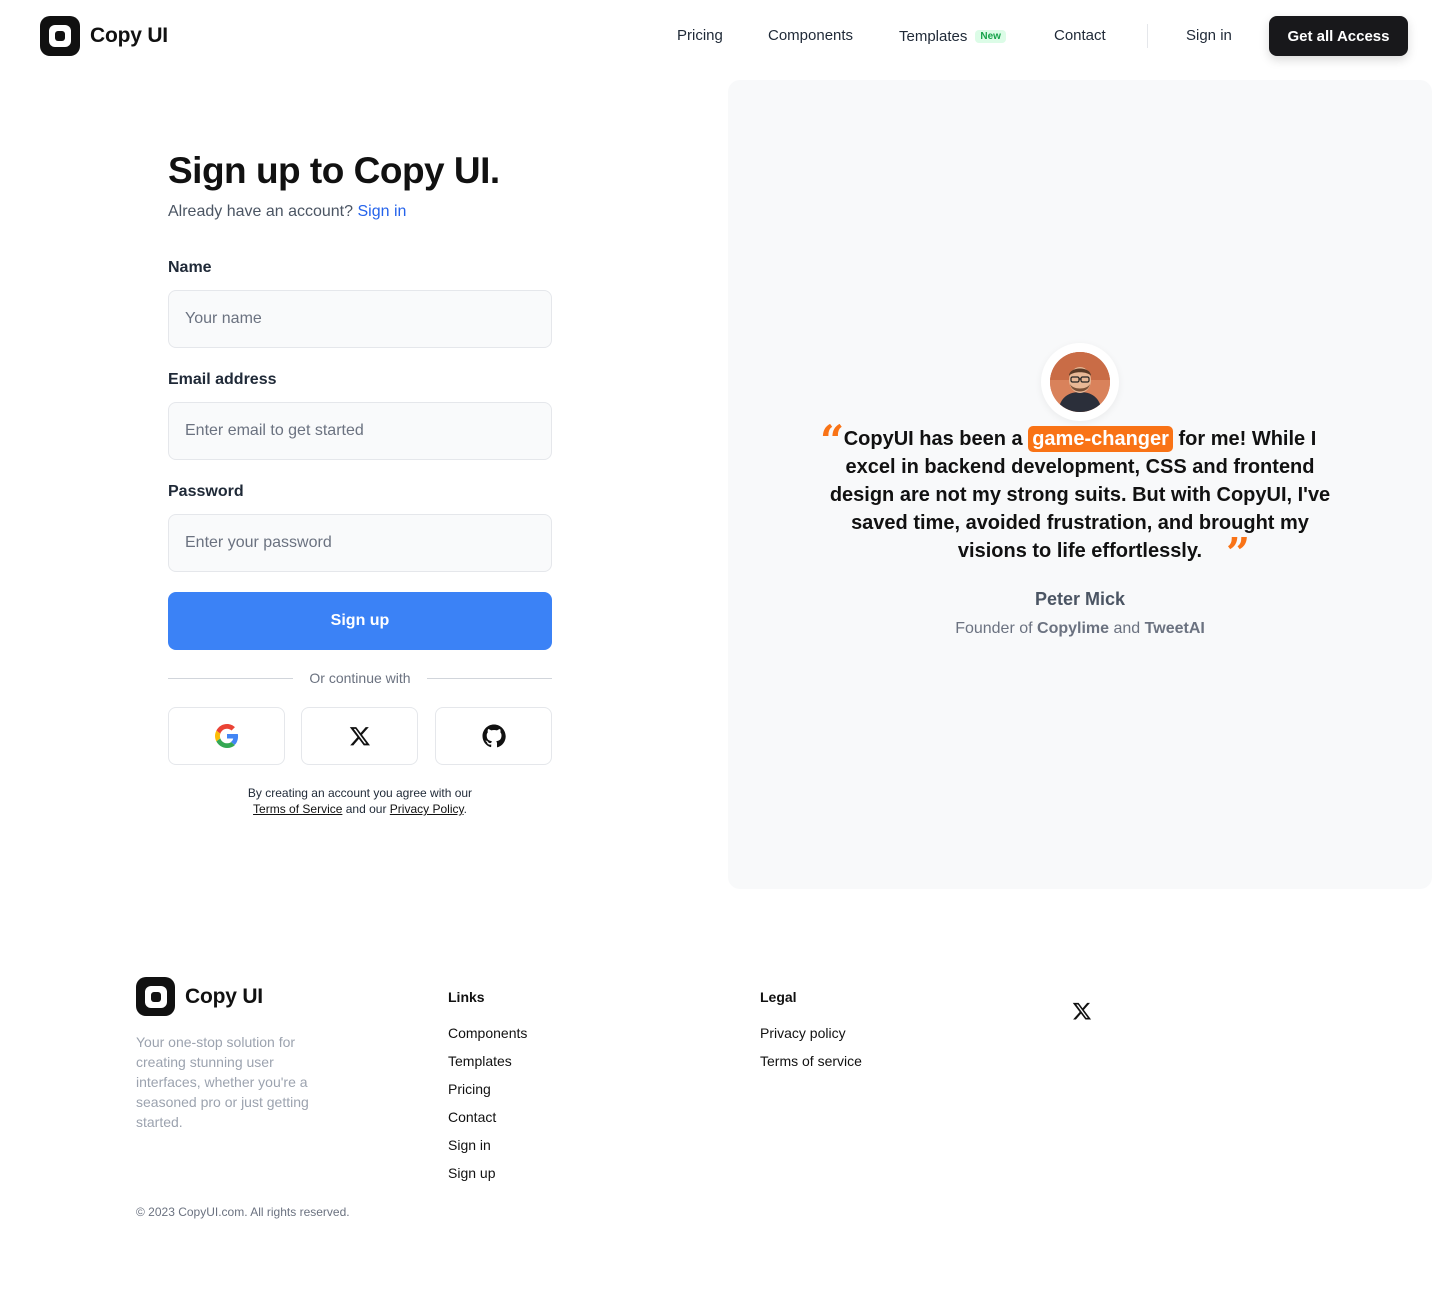  What do you see at coordinates (243, 1212) in the screenshot?
I see `copyright: © 2023 CopyUI.com. All rights reserved.` at bounding box center [243, 1212].